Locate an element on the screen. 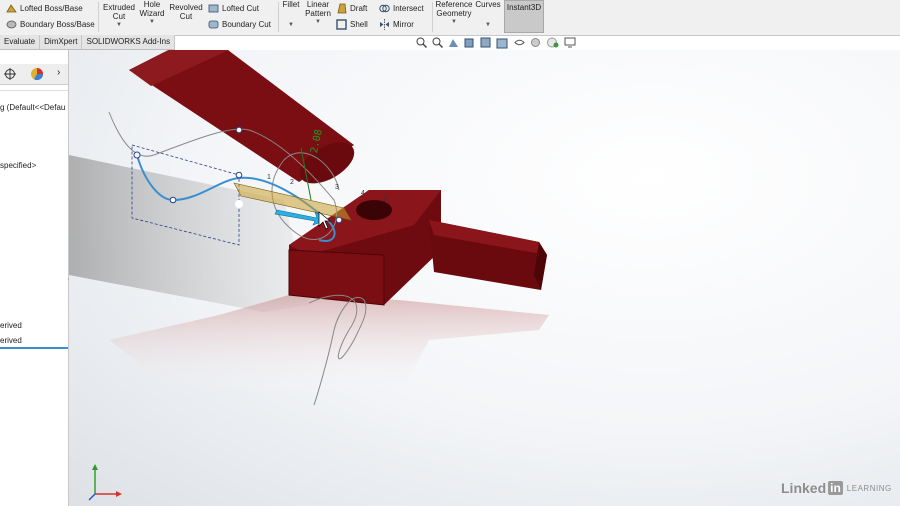  floor-reflection is located at coordinates (329, 345).